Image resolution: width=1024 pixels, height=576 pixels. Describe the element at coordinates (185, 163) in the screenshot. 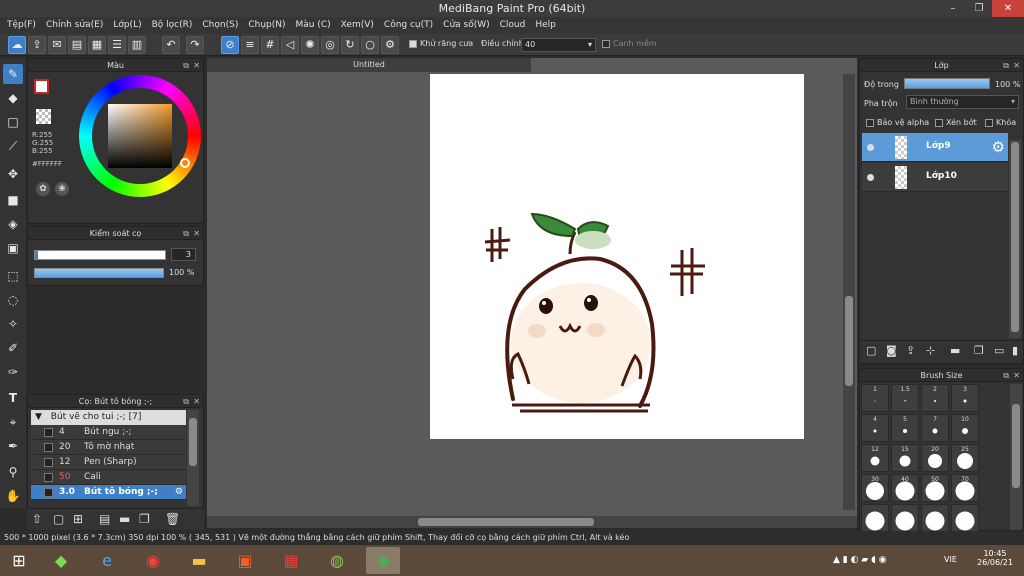

I see `hue-picker-handle` at that location.